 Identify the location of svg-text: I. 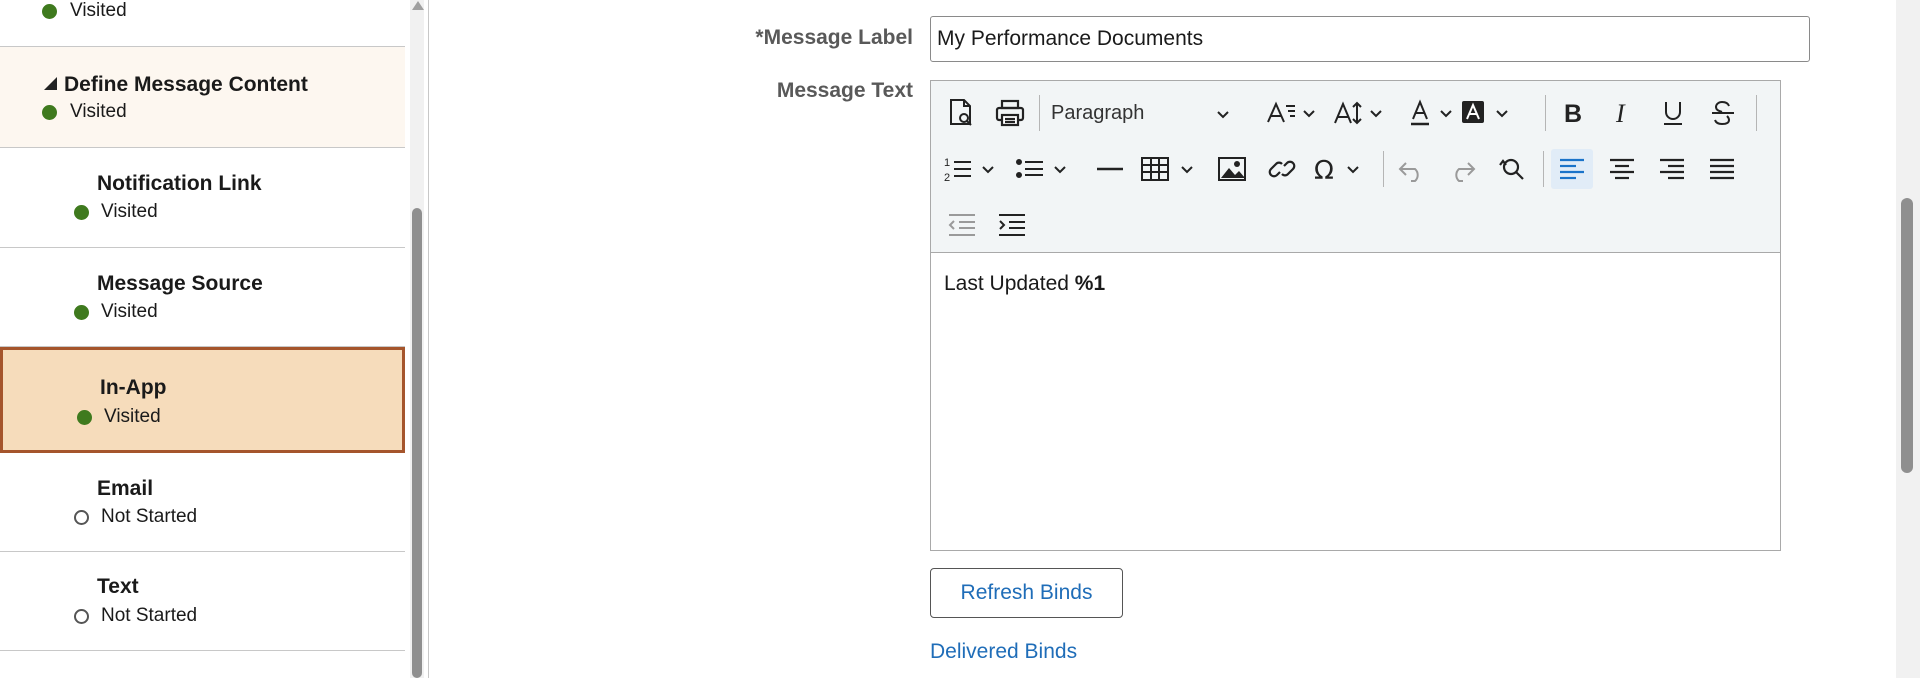
(1620, 113).